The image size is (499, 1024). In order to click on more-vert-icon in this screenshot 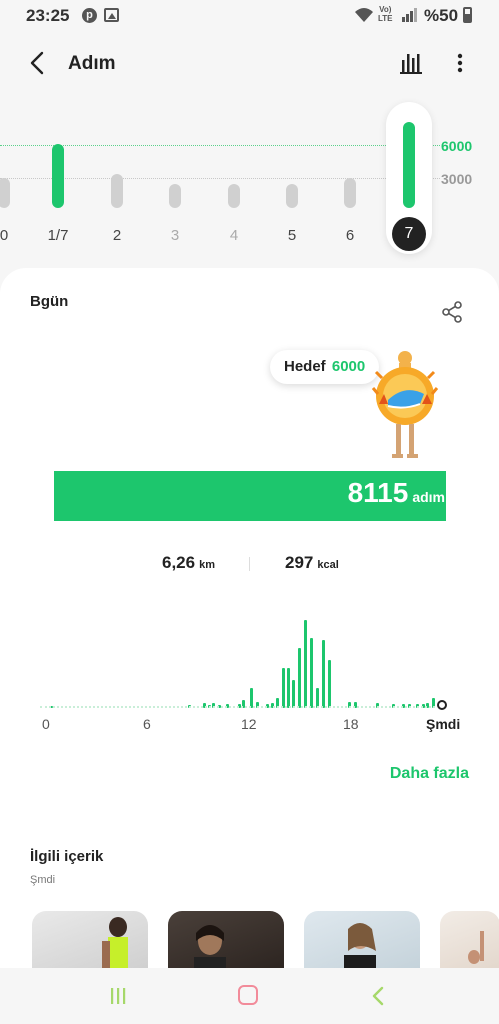, I will do `click(460, 63)`.